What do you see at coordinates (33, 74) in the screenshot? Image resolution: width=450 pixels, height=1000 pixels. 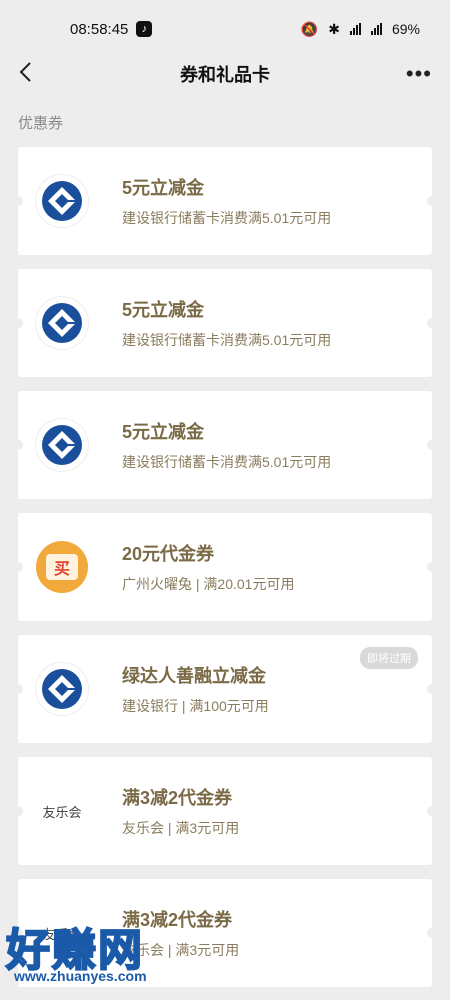 I see `back-button` at bounding box center [33, 74].